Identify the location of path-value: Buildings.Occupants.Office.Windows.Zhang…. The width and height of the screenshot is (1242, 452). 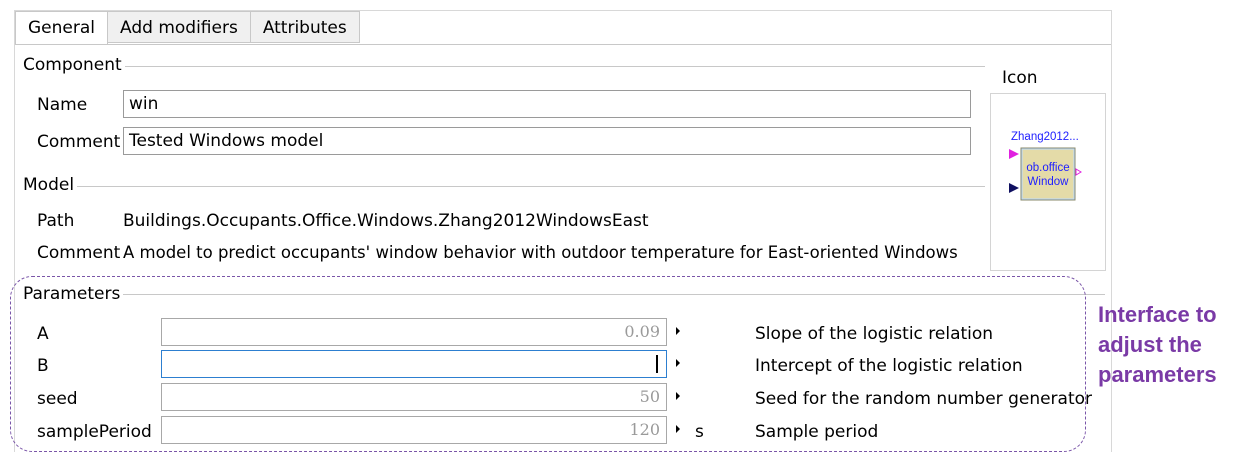
(386, 221).